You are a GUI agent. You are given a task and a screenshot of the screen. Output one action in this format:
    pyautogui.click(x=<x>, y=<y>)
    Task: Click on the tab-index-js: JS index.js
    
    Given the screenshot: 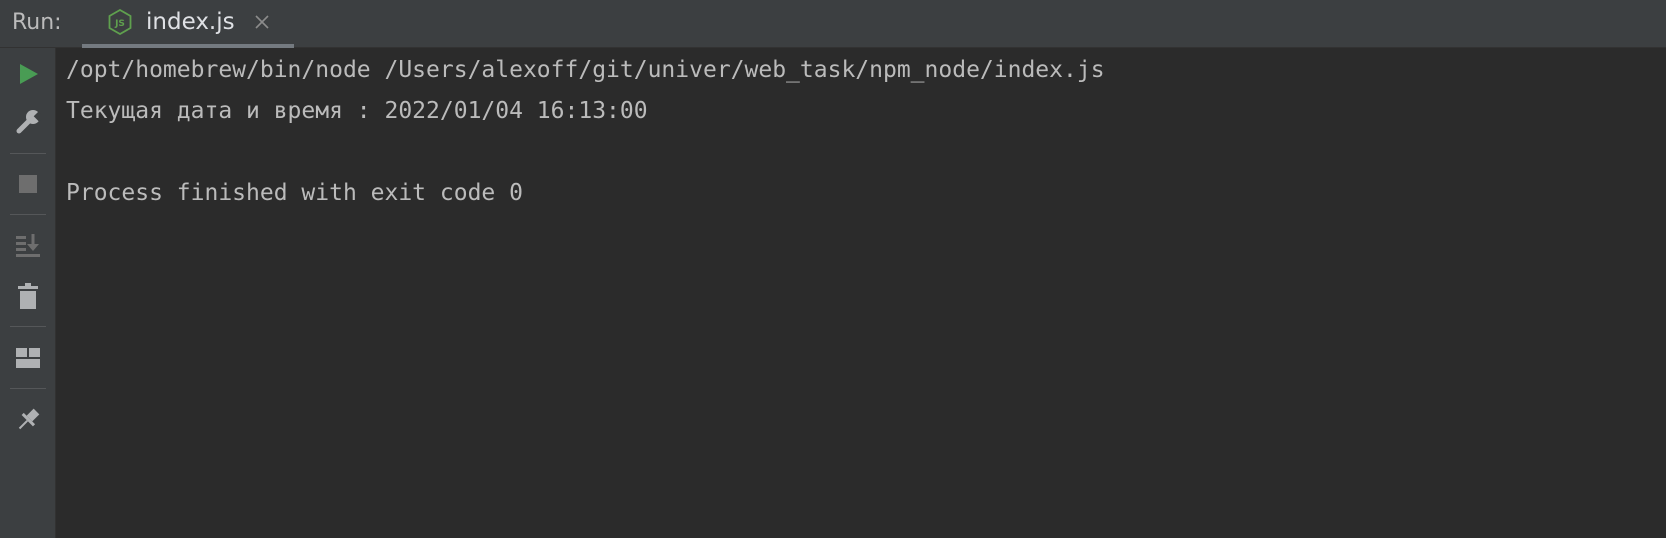 What is the action you would take?
    pyautogui.click(x=188, y=24)
    